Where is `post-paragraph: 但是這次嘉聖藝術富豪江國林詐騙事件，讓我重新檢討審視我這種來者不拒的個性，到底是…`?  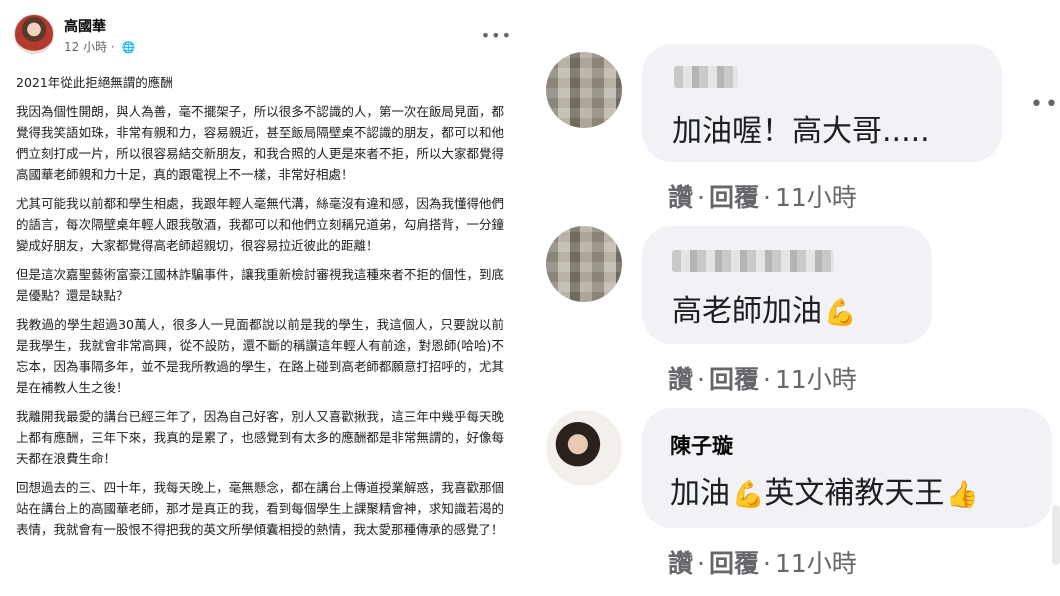
post-paragraph: 但是這次嘉聖藝術富豪江國林詐騙事件，讓我重新檢討審視我這種來者不拒的個性，到底是… is located at coordinates (260, 285).